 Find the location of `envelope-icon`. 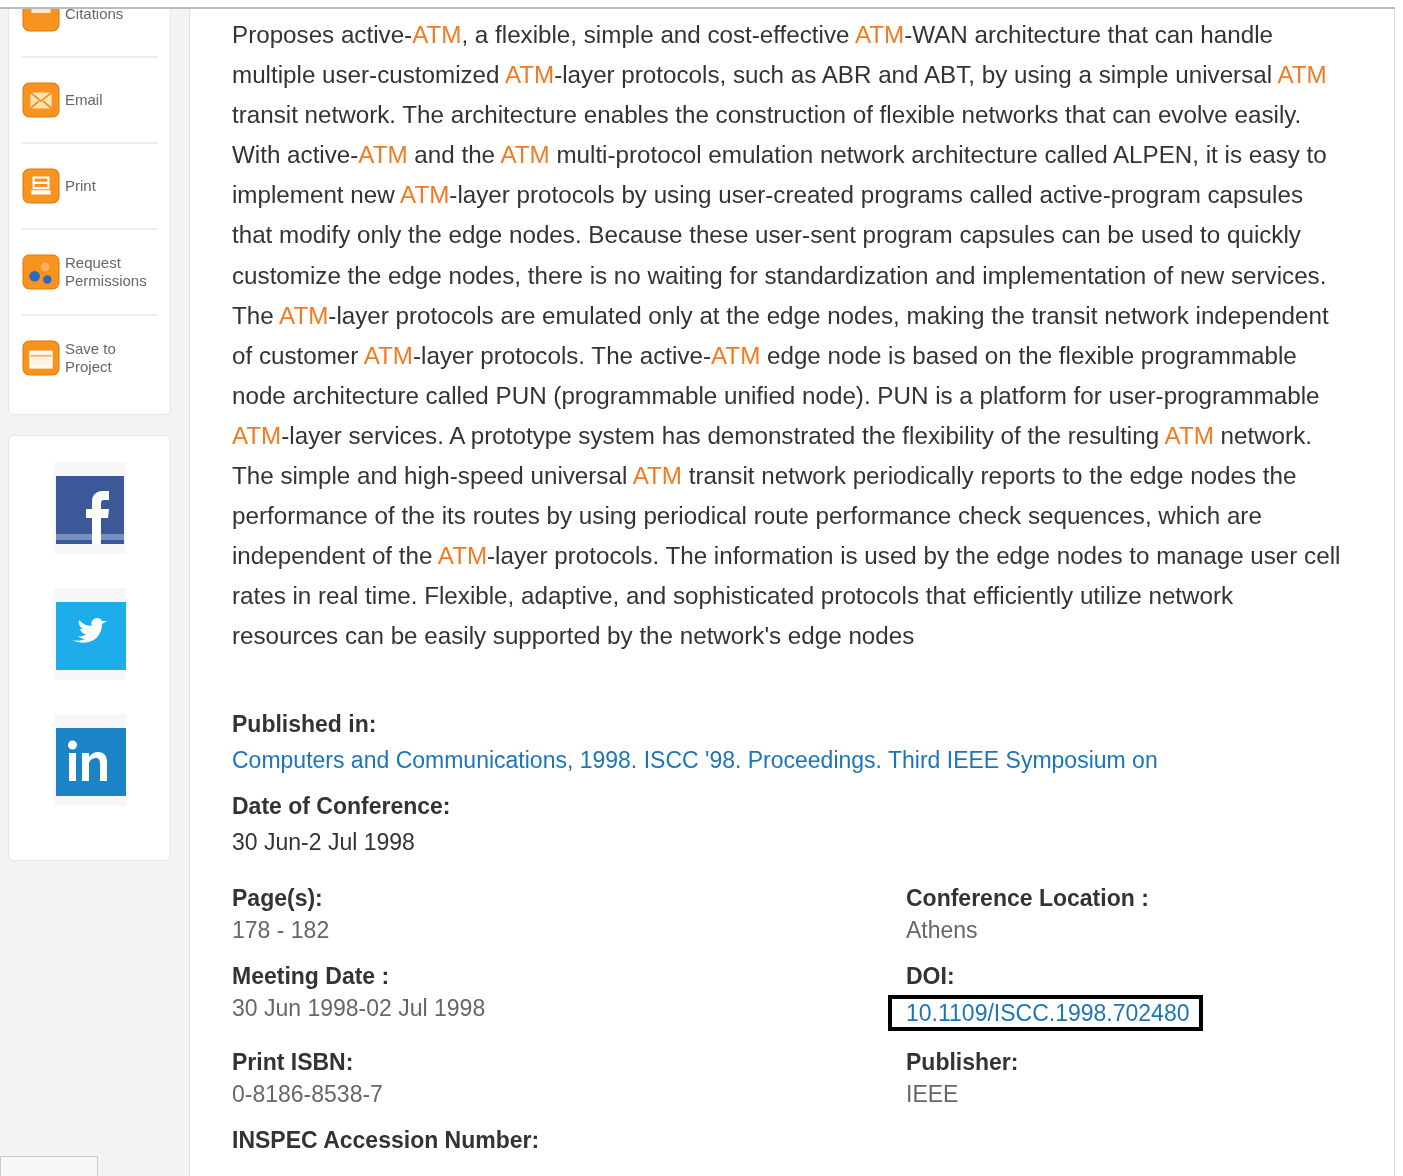

envelope-icon is located at coordinates (41, 100).